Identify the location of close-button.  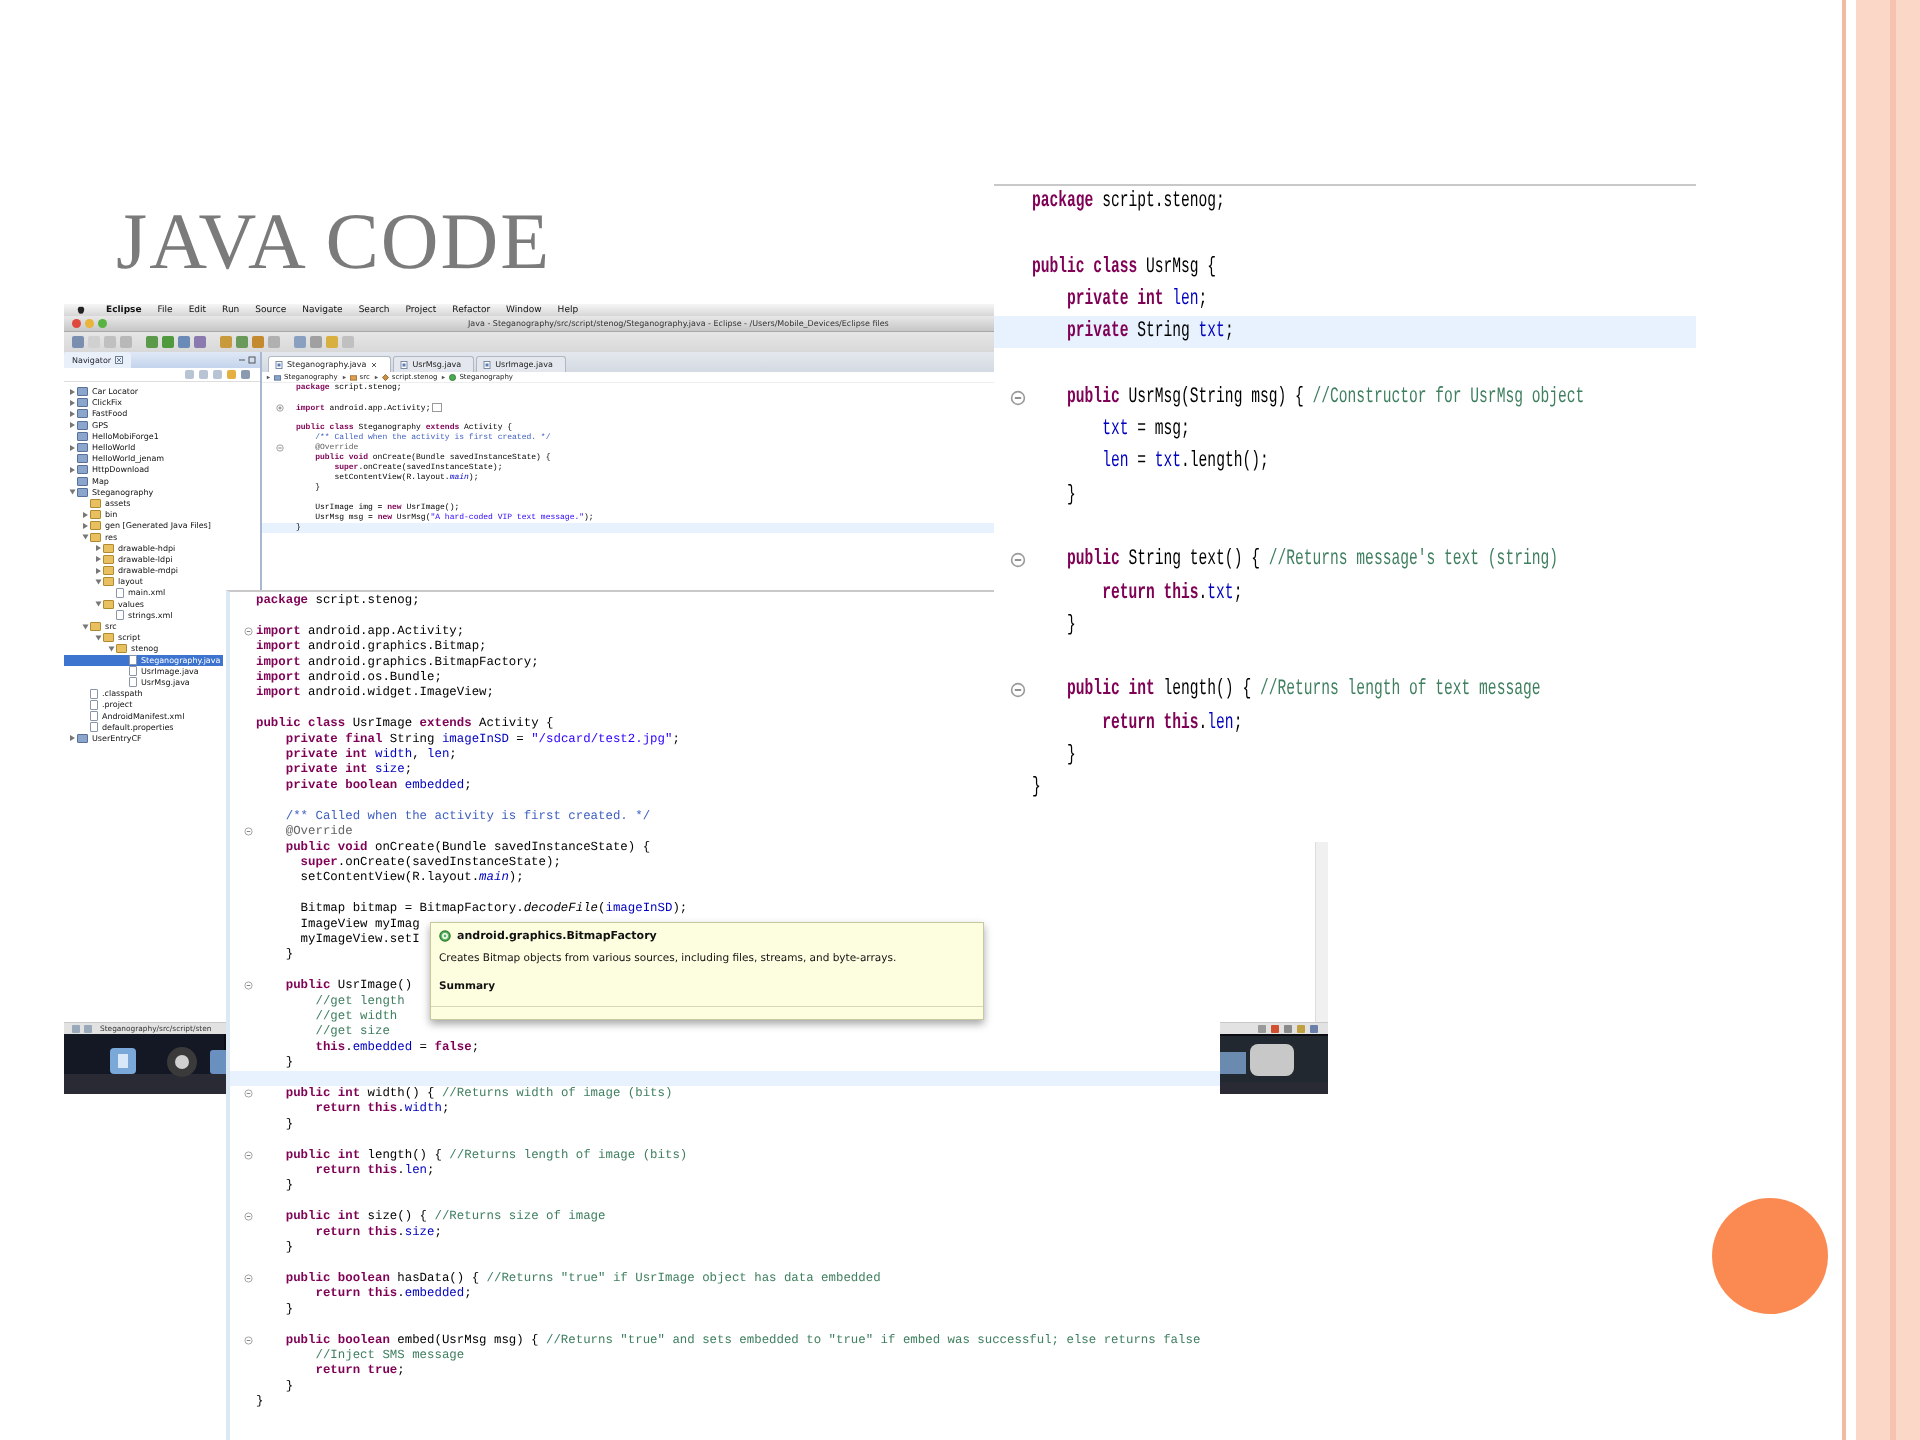
(76, 323).